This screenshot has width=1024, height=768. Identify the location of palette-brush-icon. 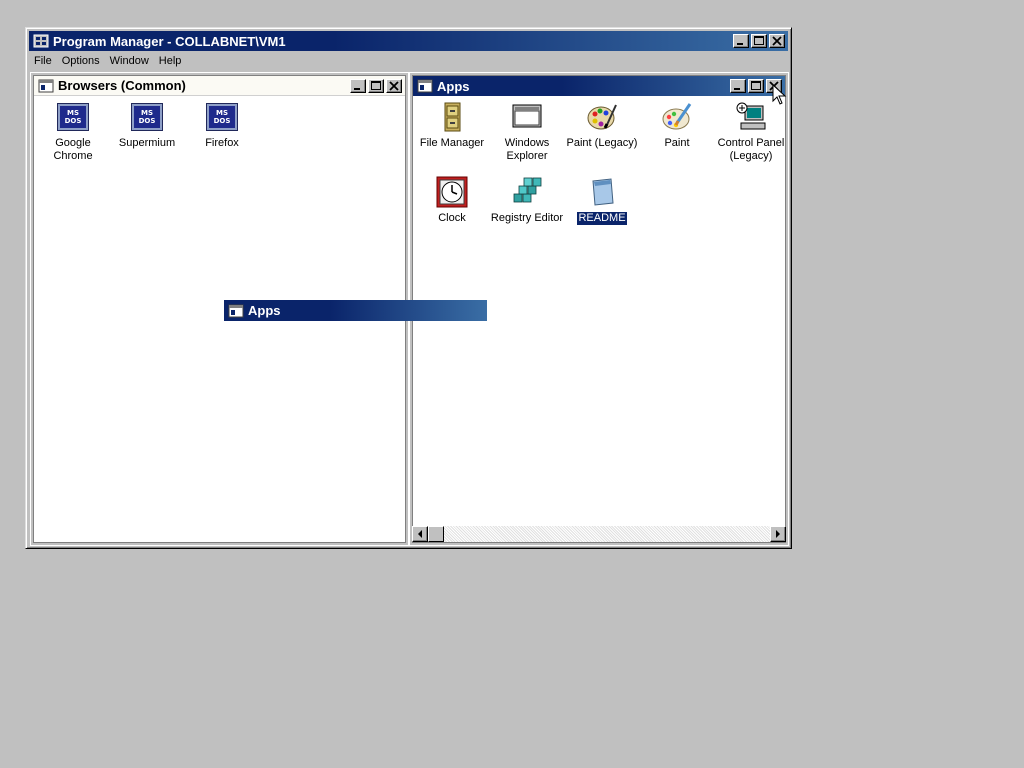
(677, 116).